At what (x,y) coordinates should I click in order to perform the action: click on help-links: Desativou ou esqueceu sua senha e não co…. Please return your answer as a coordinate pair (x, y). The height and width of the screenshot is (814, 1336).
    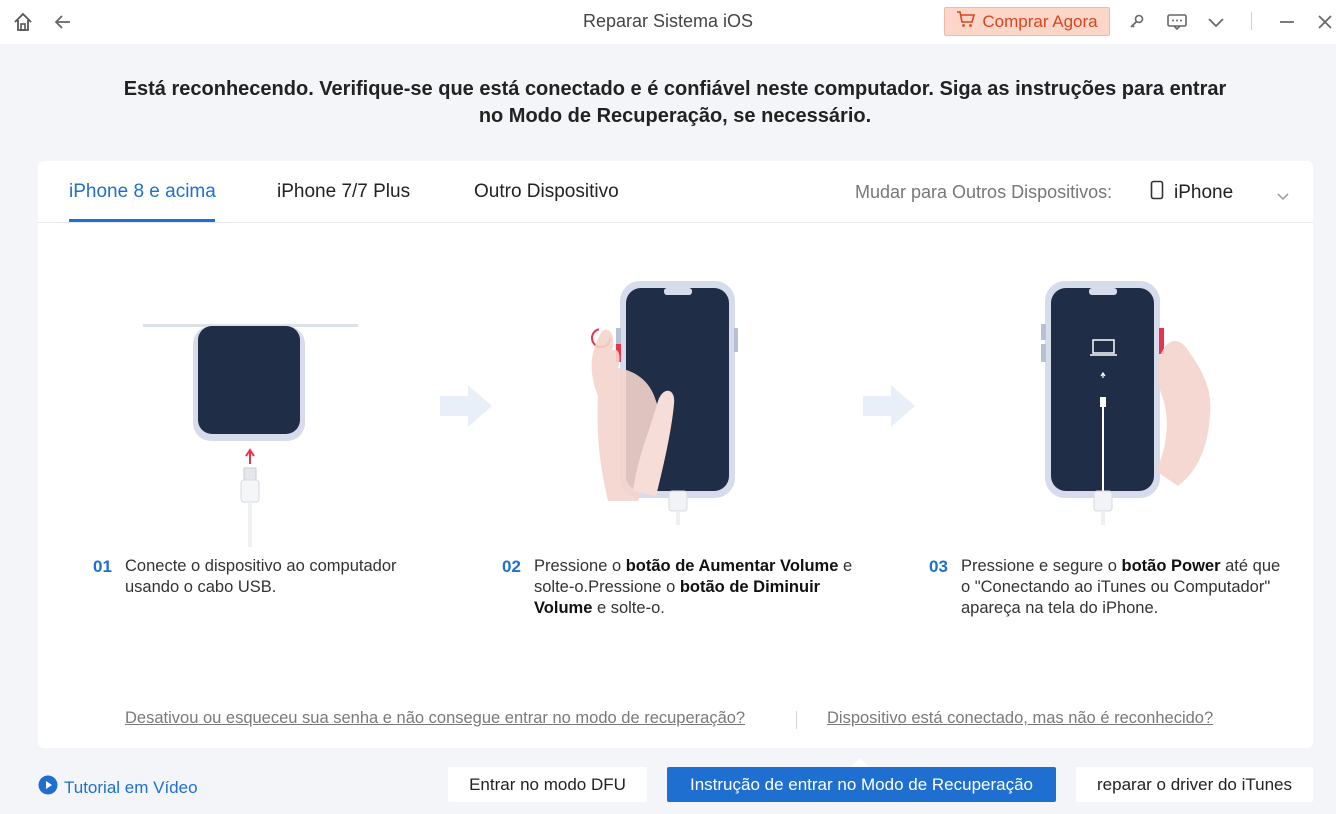
    Looking at the image, I should click on (675, 719).